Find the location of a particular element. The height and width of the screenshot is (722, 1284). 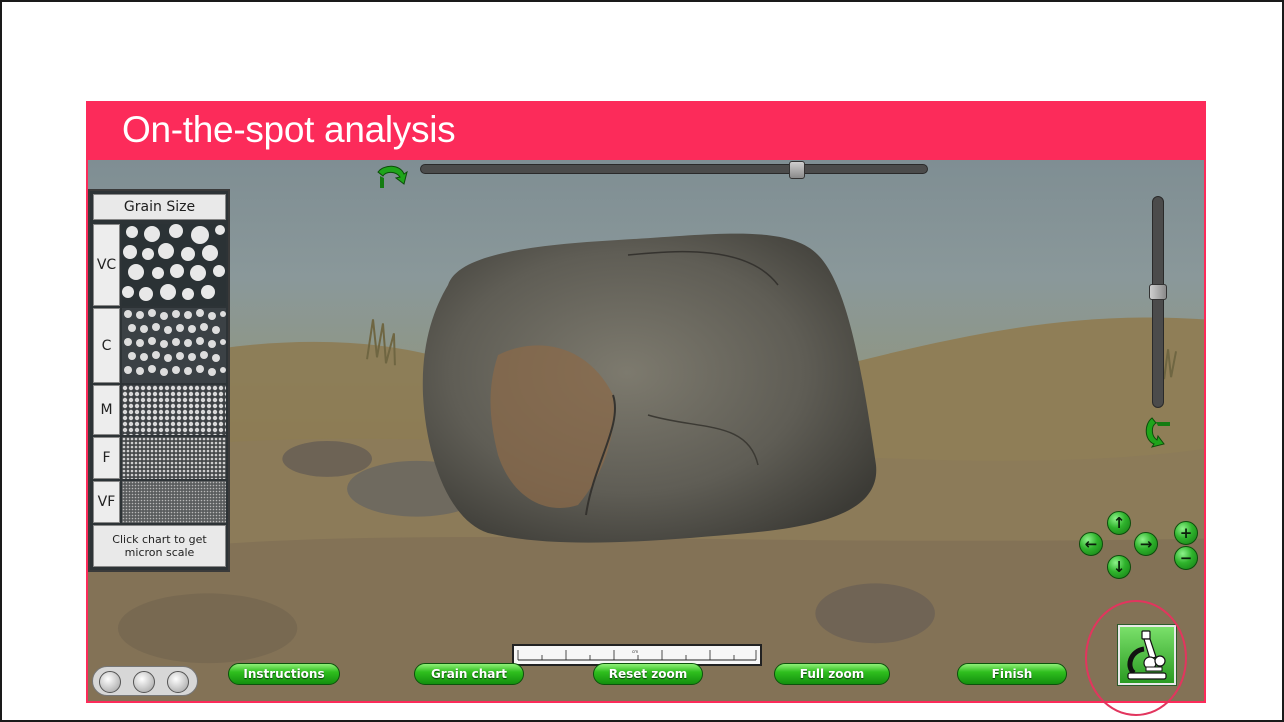

arrow-right-icon: → is located at coordinates (1146, 544).